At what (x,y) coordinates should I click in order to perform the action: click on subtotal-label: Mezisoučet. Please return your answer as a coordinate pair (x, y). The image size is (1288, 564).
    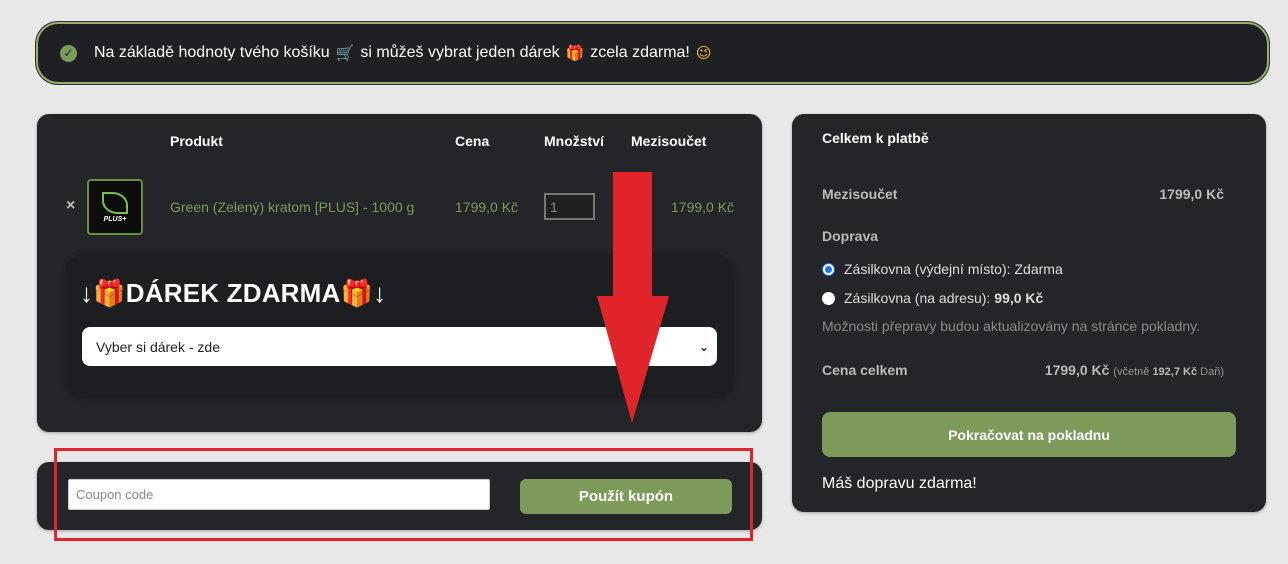
    Looking at the image, I should click on (860, 194).